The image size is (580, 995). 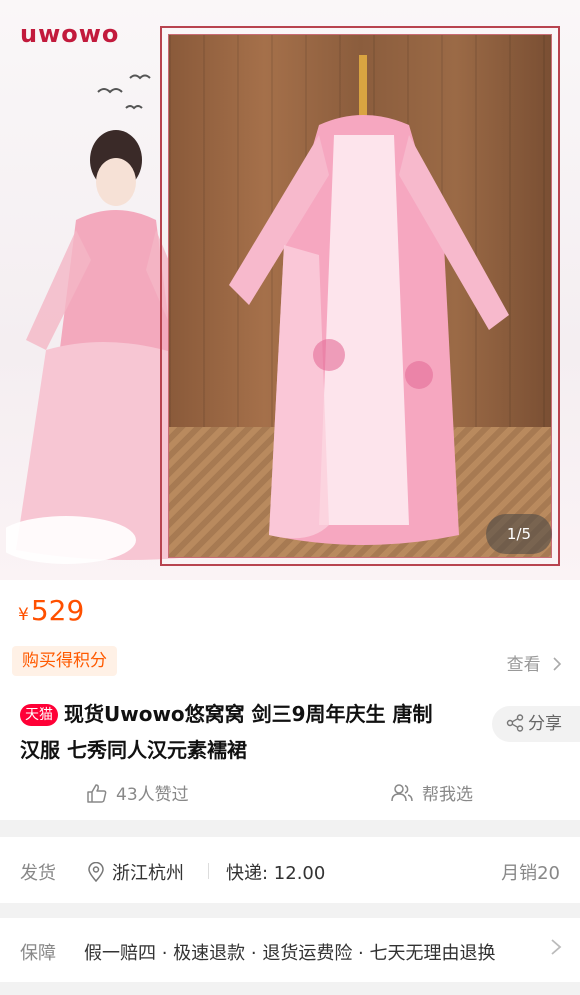 I want to click on share-label: 分享, so click(x=545, y=724).